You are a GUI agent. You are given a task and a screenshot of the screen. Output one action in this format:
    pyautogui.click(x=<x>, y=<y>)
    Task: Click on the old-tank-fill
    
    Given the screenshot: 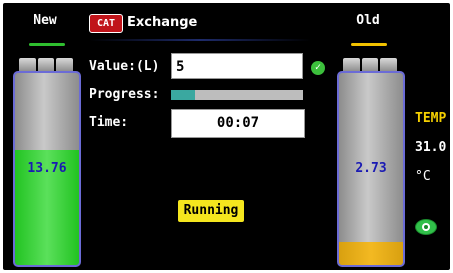 What is the action you would take?
    pyautogui.click(x=371, y=253)
    